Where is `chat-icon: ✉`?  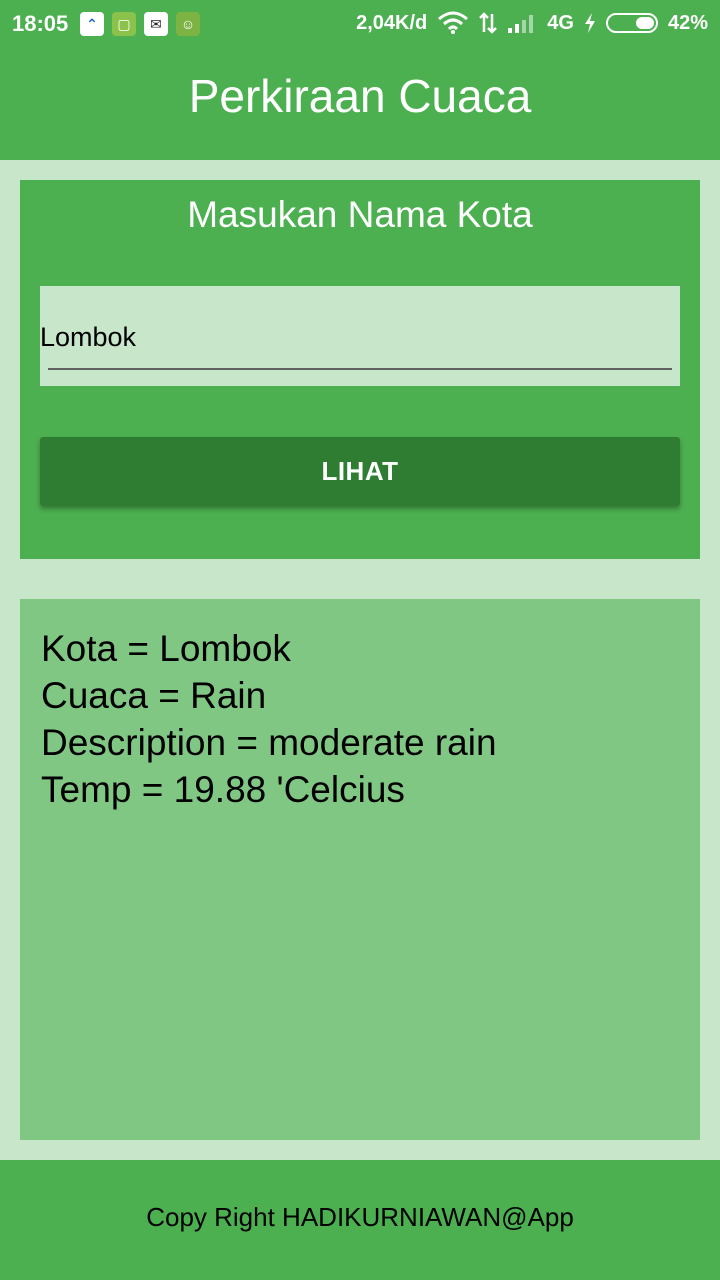
chat-icon: ✉ is located at coordinates (156, 24).